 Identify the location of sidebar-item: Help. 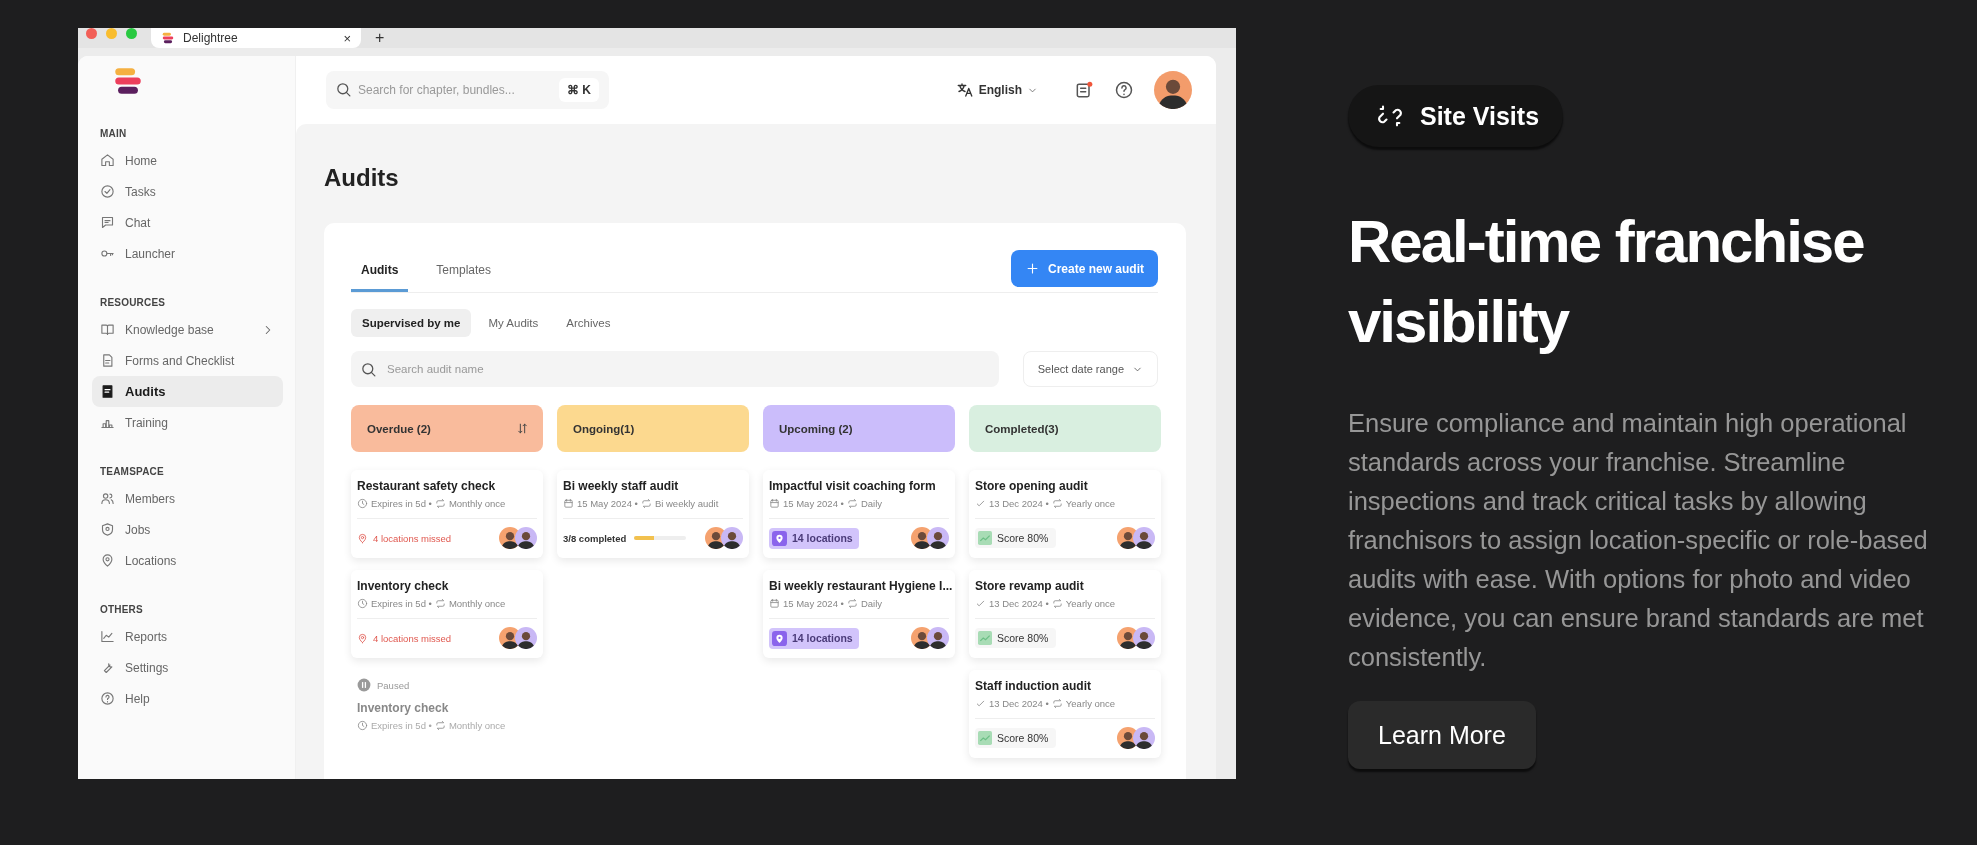
(187, 698).